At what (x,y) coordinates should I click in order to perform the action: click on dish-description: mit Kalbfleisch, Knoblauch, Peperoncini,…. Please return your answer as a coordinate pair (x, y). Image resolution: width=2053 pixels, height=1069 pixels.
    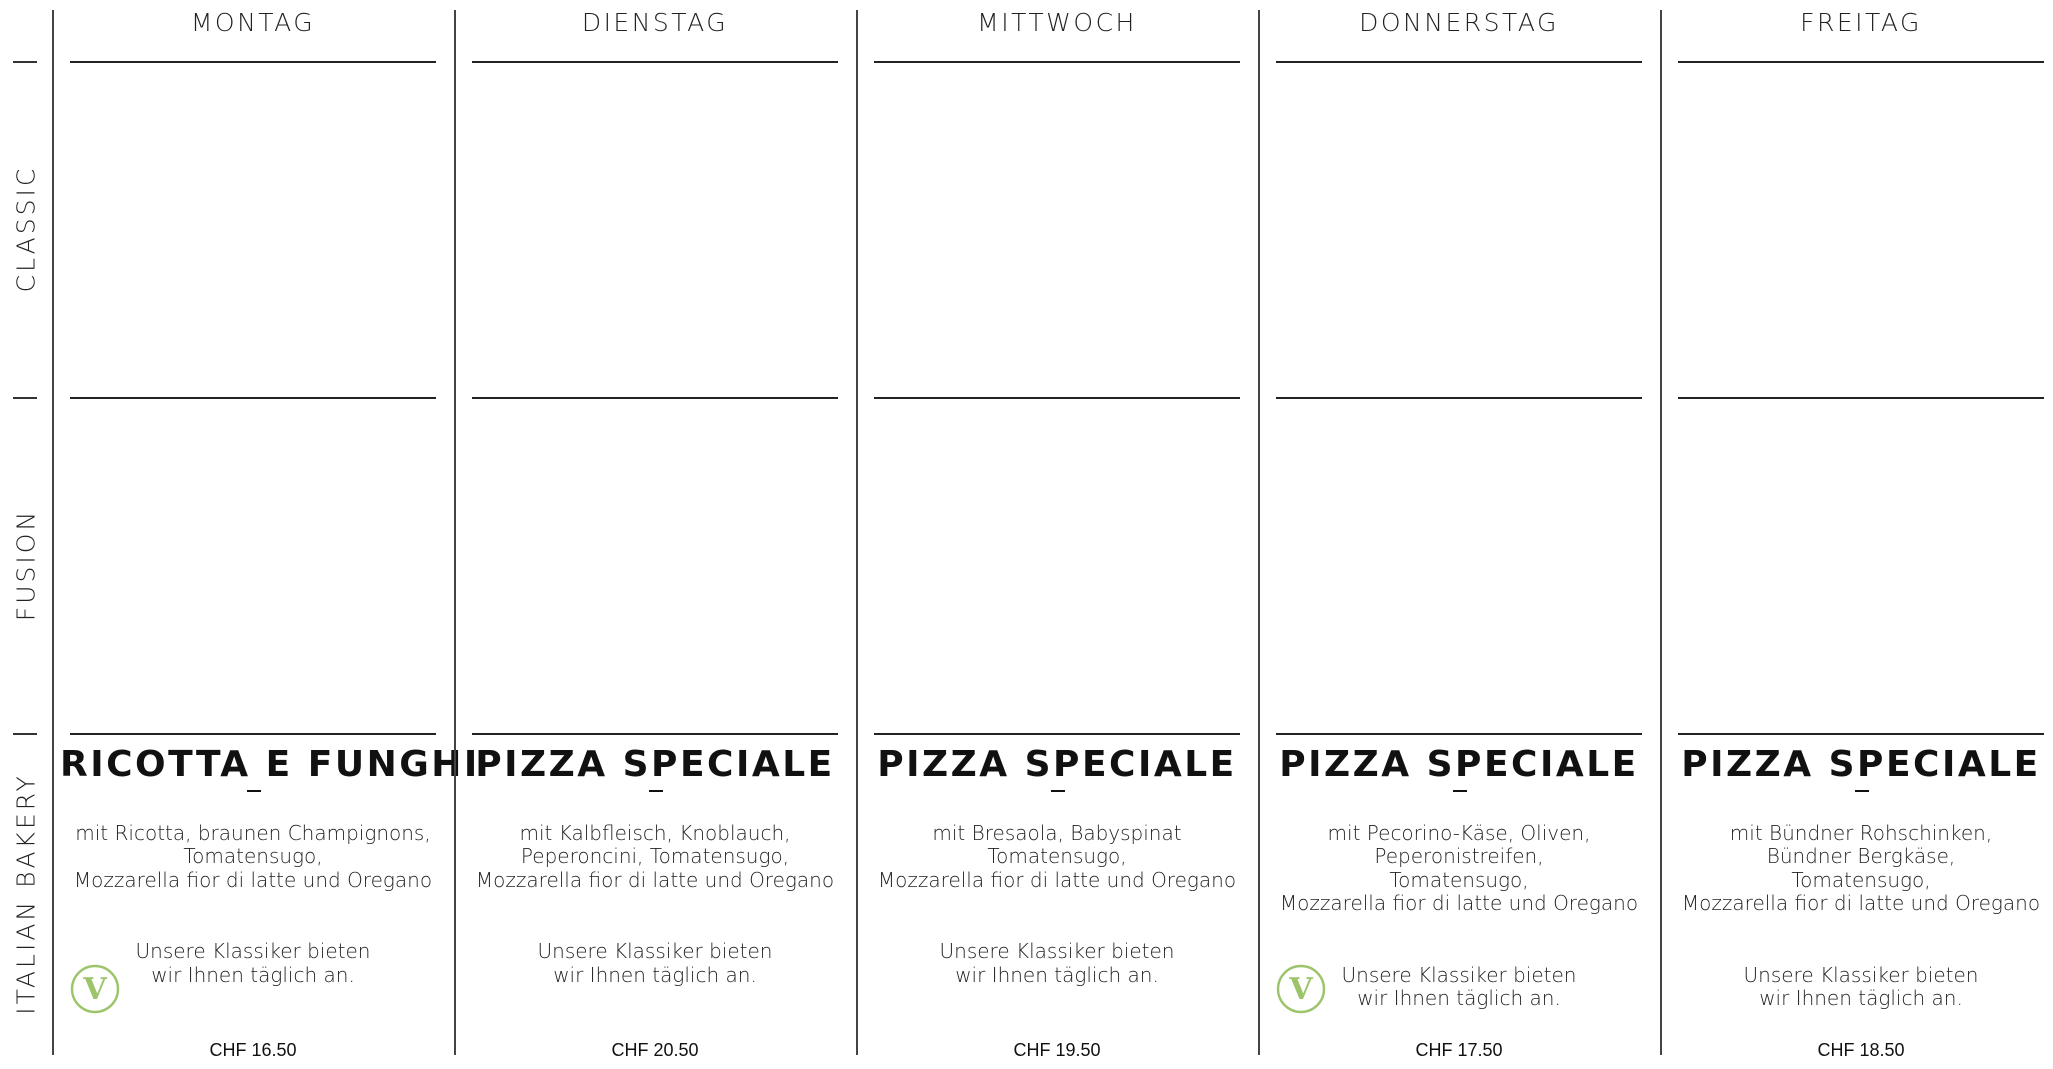
    Looking at the image, I should click on (655, 856).